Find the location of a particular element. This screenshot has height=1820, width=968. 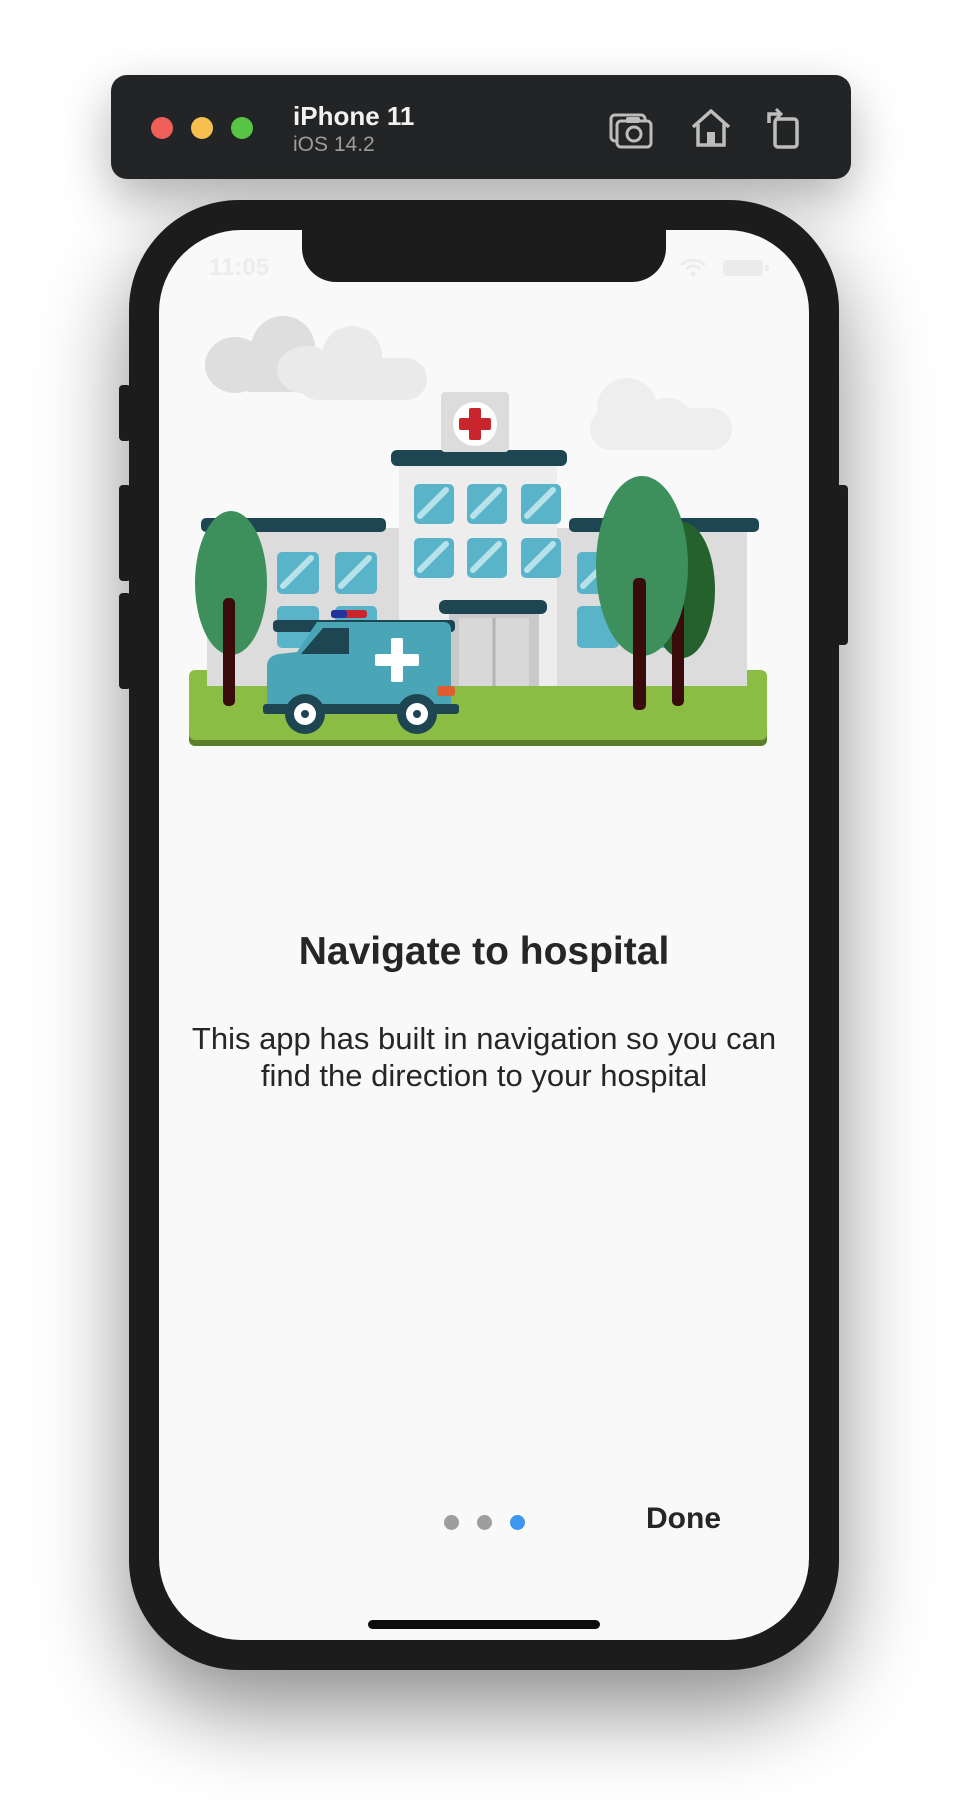

silent-switch is located at coordinates (125, 413).